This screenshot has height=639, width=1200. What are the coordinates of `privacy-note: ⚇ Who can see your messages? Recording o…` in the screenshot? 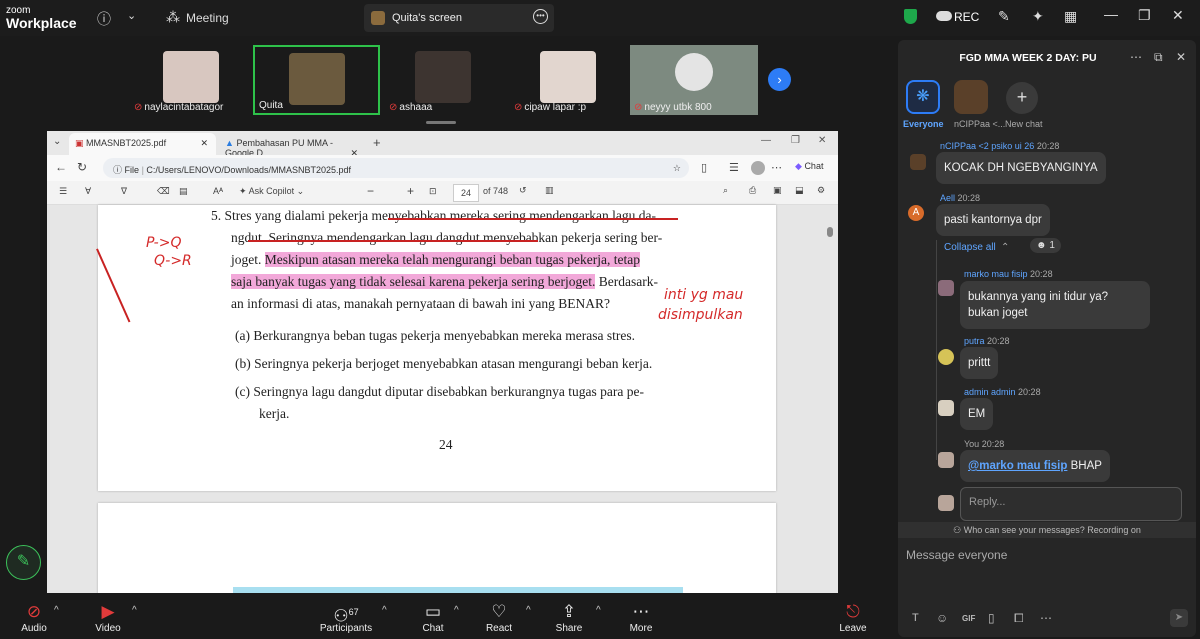 It's located at (1047, 530).